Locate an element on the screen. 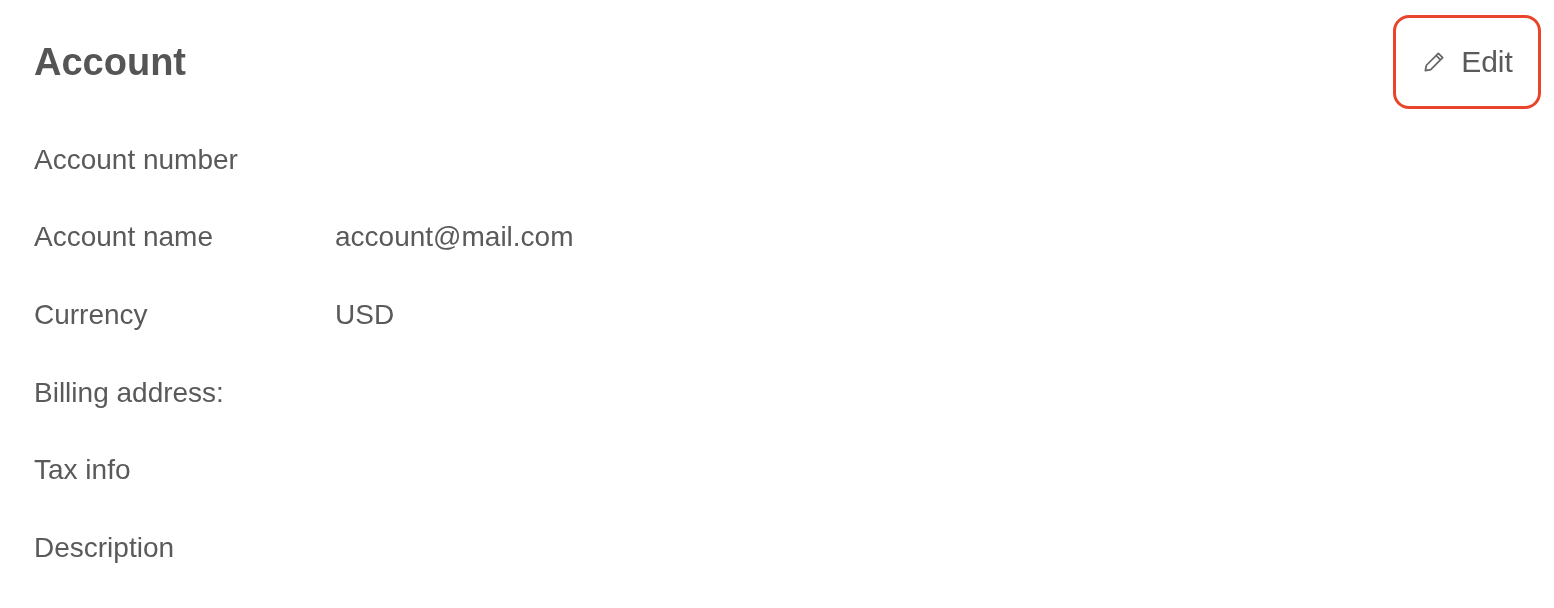 The image size is (1554, 608). field-value: USD is located at coordinates (365, 315).